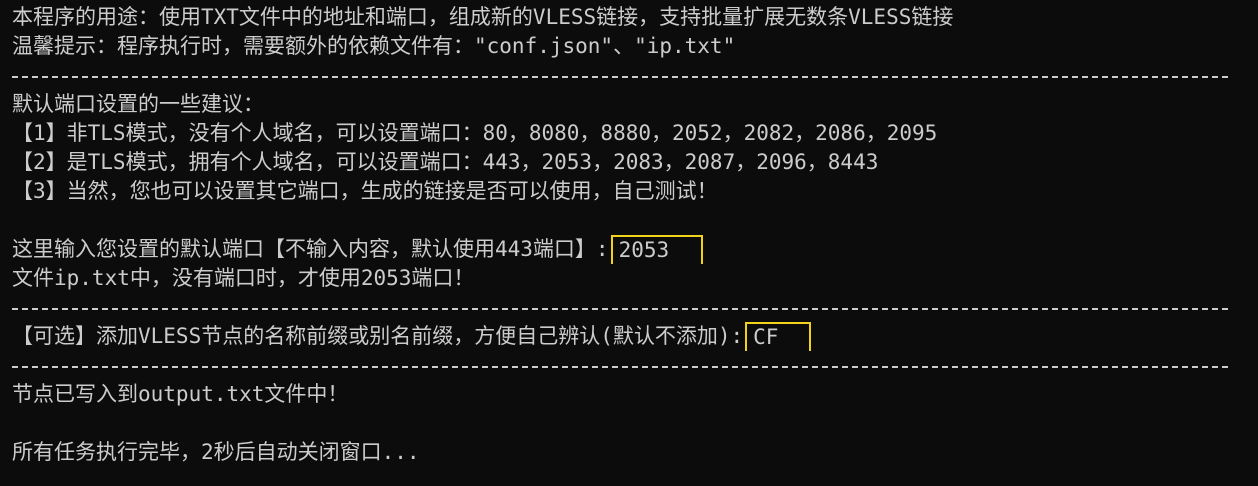 This screenshot has height=486, width=1258. What do you see at coordinates (778, 336) in the screenshot?
I see `prefix-input: CF` at bounding box center [778, 336].